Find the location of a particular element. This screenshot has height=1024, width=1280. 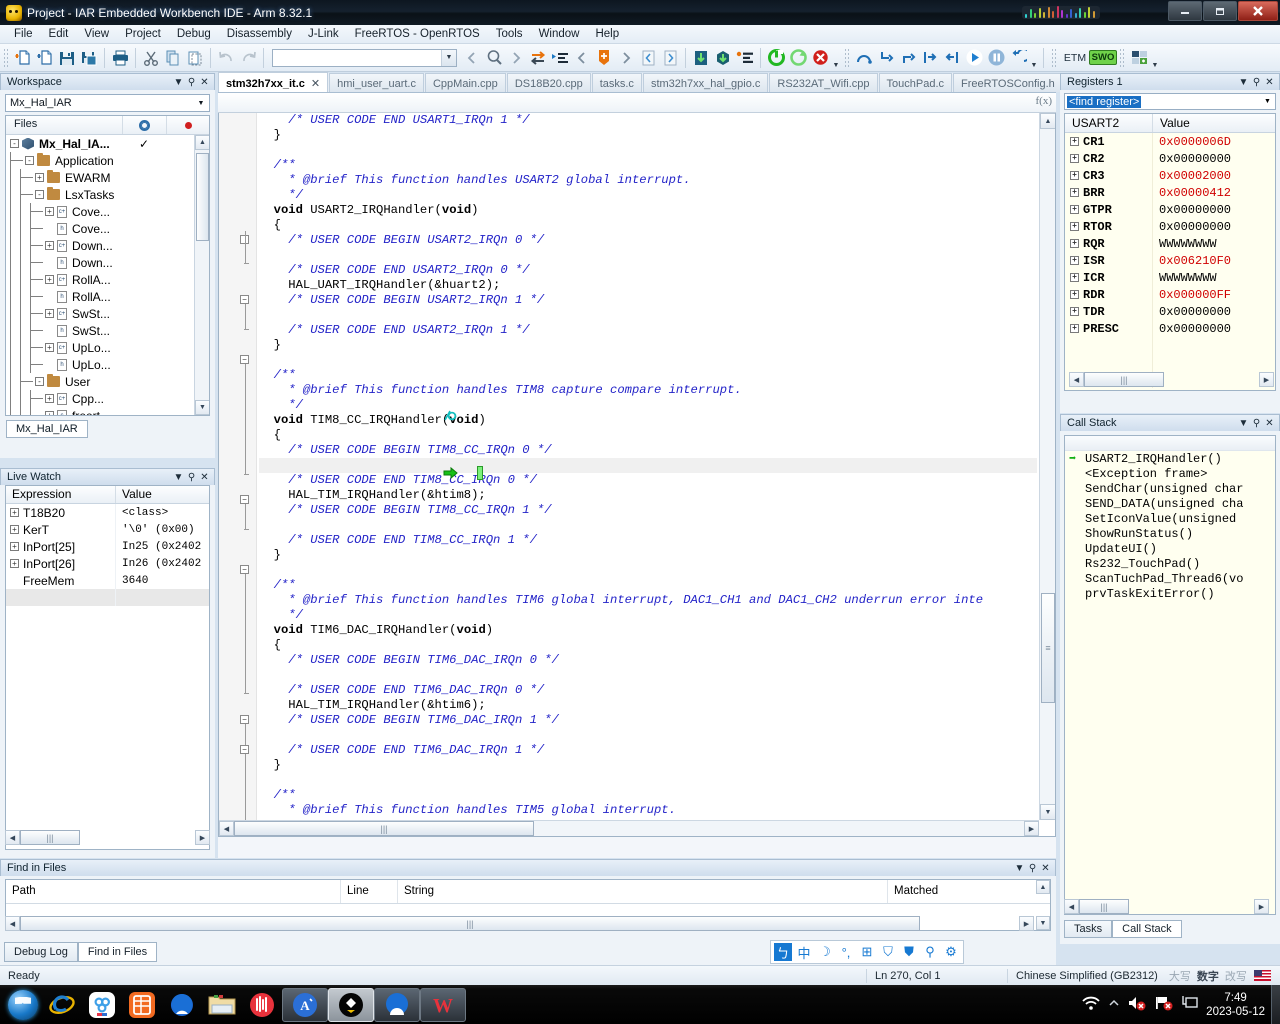

scrollbar-thumb is located at coordinates (202, 197).